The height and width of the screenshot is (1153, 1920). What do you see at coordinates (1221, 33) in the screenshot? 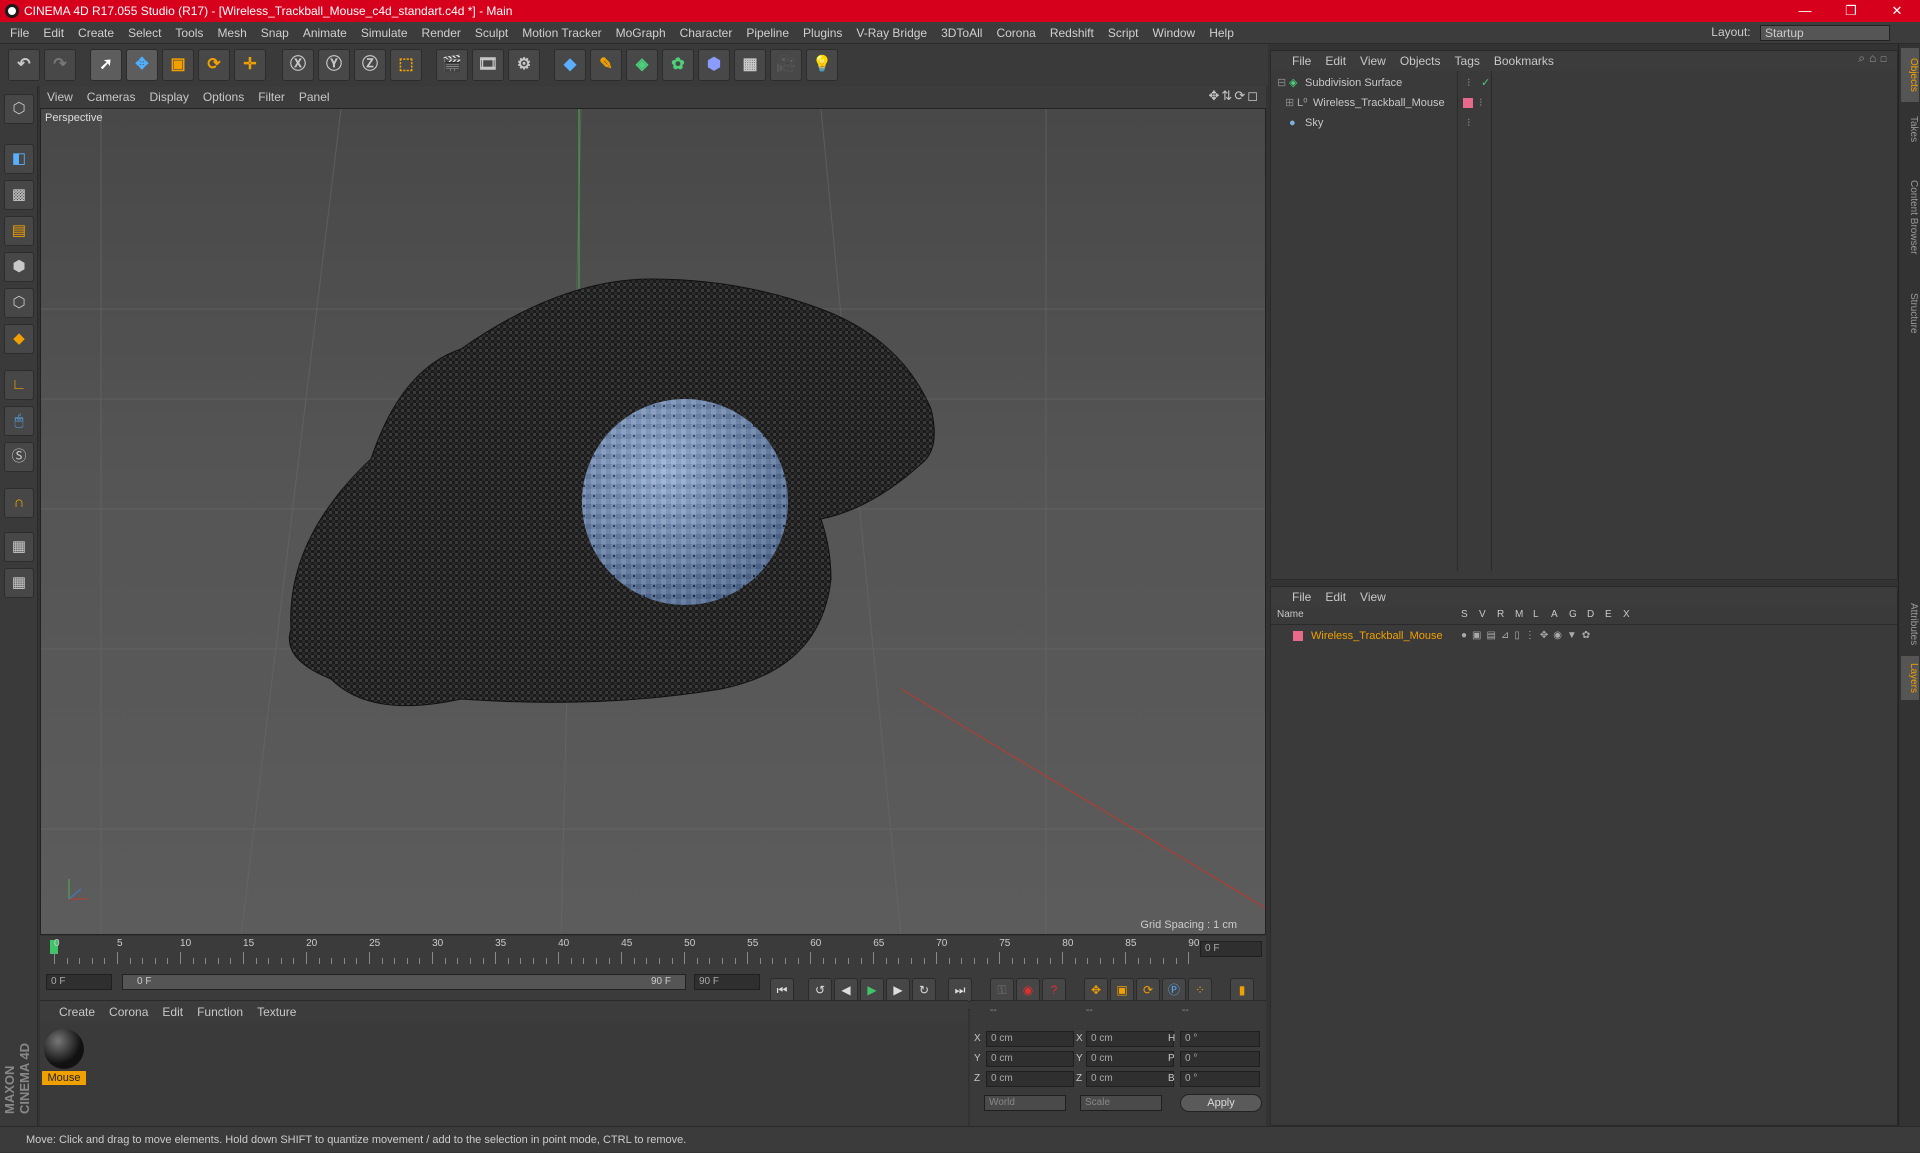
I see `menu-help: Help` at bounding box center [1221, 33].